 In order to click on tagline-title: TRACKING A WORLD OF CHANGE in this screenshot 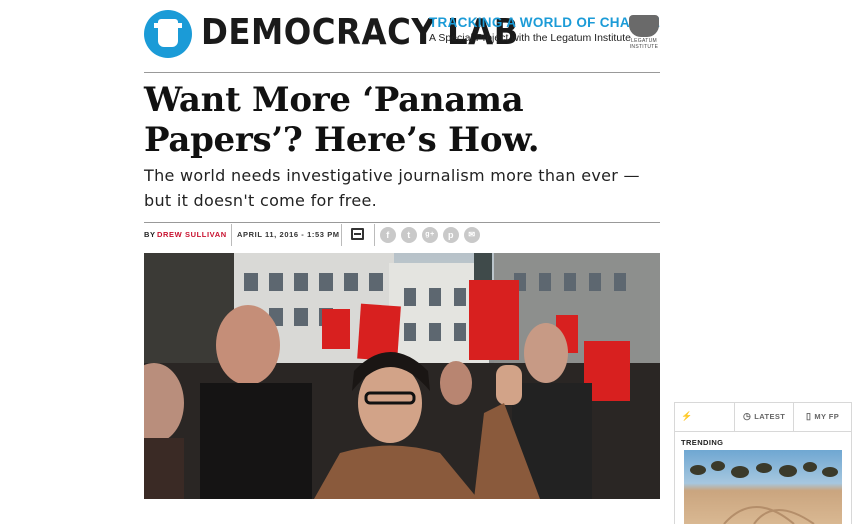, I will do `click(545, 22)`.